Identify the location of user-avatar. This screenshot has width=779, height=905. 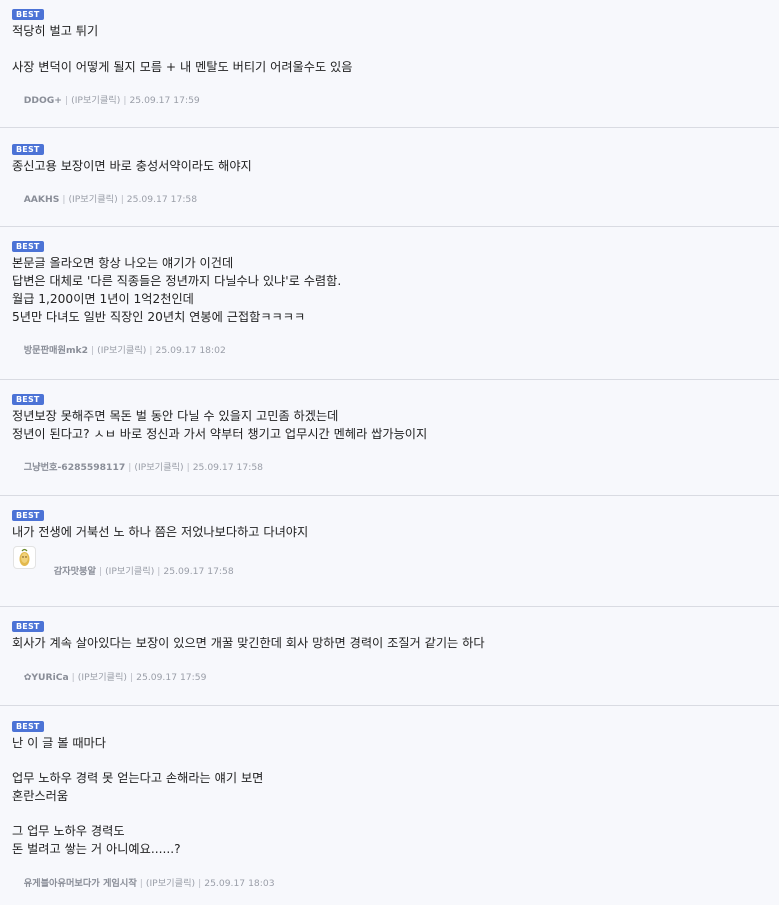
(24, 557).